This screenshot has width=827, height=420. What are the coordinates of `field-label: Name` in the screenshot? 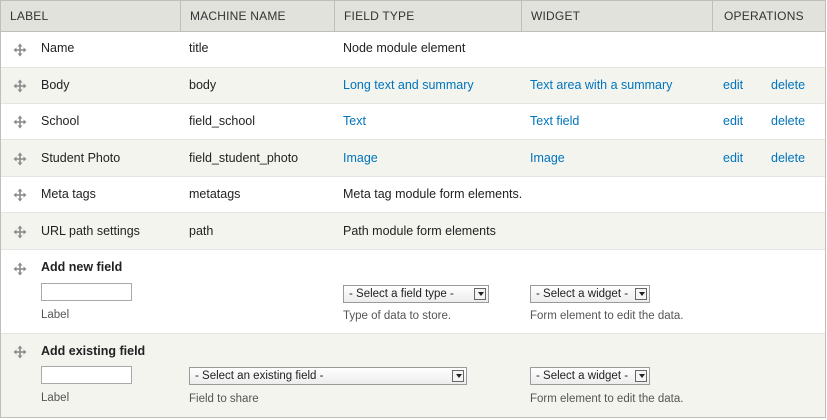 It's located at (58, 48).